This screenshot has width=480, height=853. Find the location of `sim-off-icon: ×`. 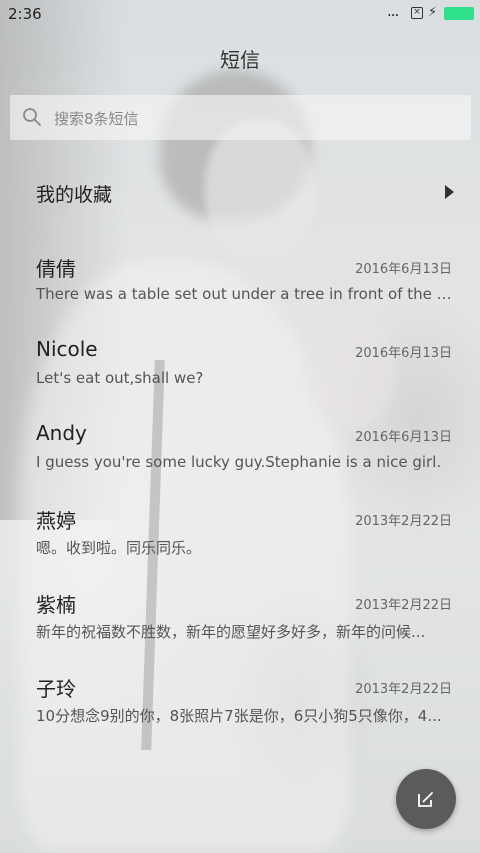

sim-off-icon: × is located at coordinates (417, 13).